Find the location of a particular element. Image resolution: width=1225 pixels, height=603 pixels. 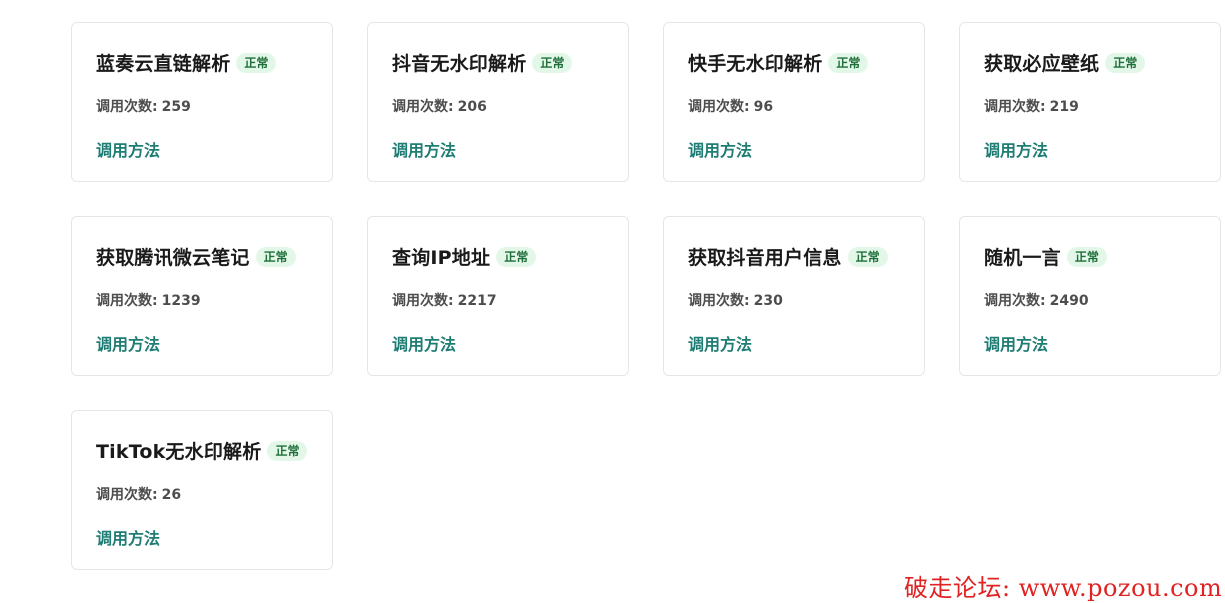

card-header: 获取必应壁纸 正常 is located at coordinates (1065, 62).